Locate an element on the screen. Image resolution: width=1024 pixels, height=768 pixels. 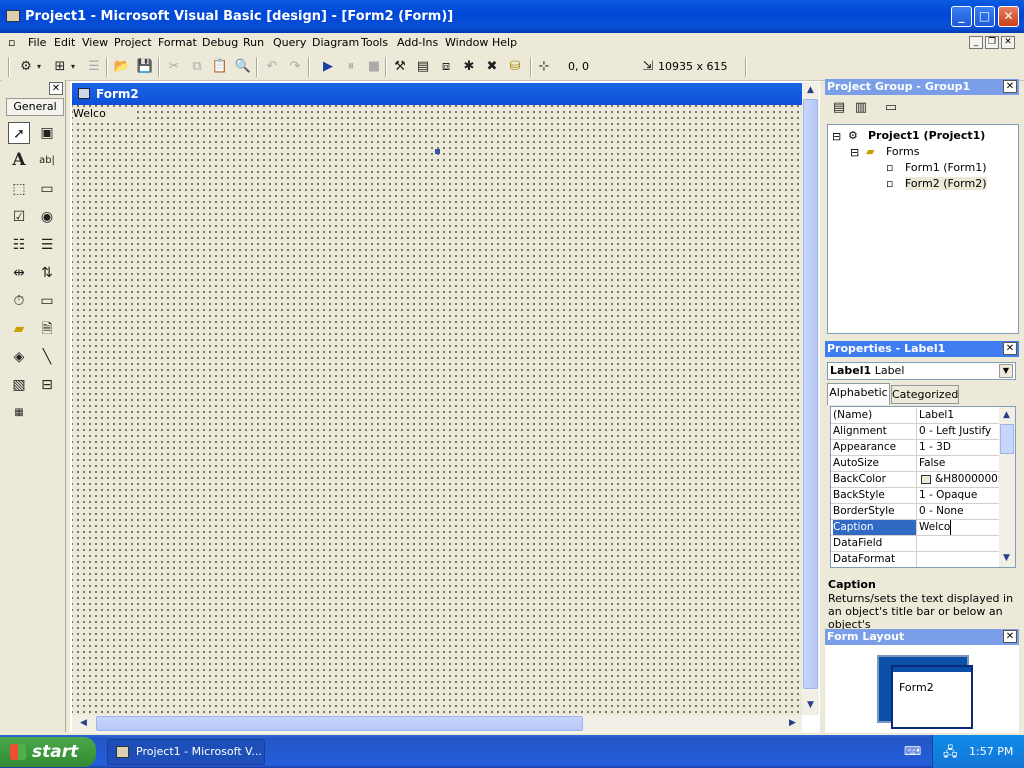
property-row: Appearance 1 - 3D is located at coordinates (915, 448).